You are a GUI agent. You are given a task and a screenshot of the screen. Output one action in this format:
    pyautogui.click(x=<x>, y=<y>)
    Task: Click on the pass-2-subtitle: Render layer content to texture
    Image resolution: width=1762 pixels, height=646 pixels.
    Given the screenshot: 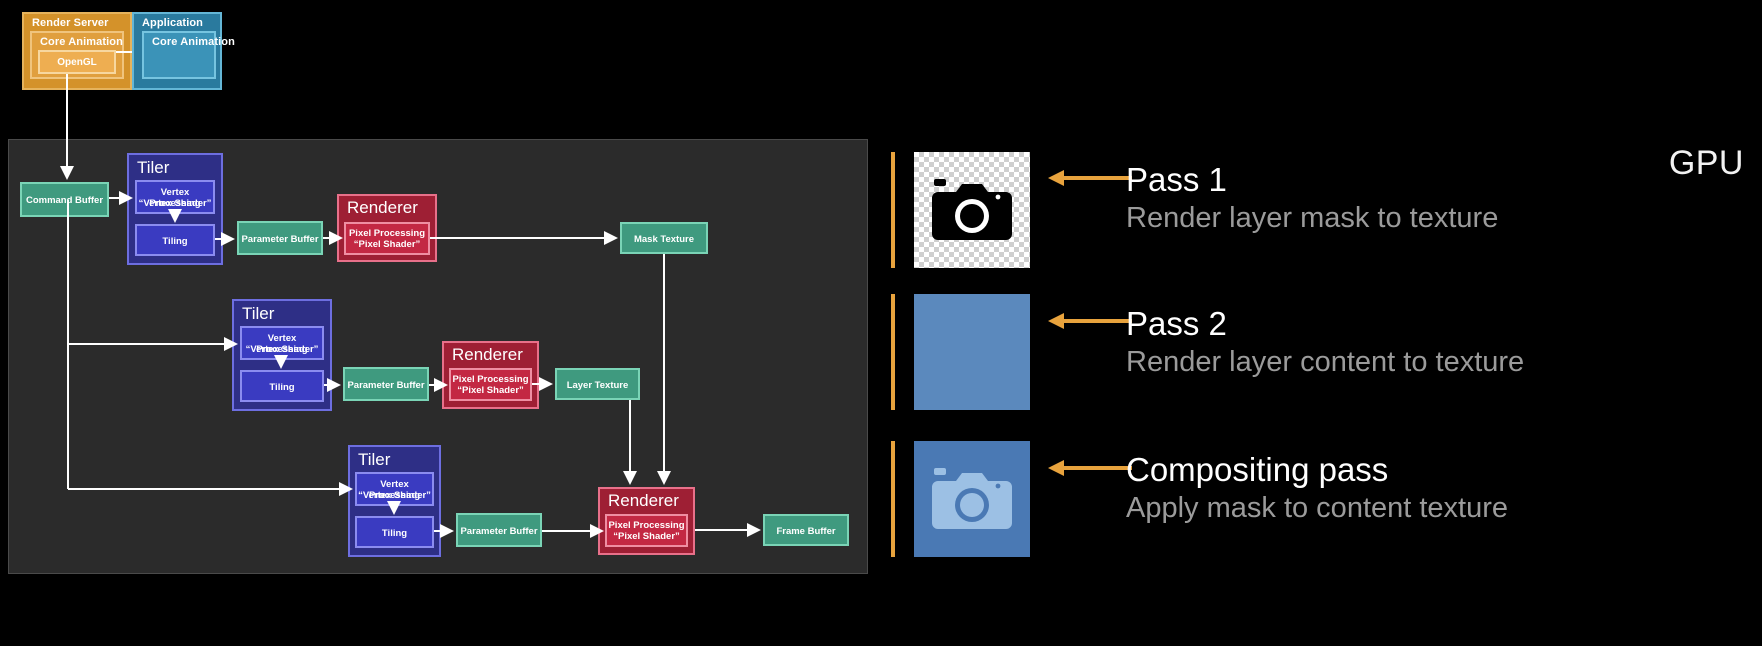 What is the action you would take?
    pyautogui.click(x=1325, y=362)
    